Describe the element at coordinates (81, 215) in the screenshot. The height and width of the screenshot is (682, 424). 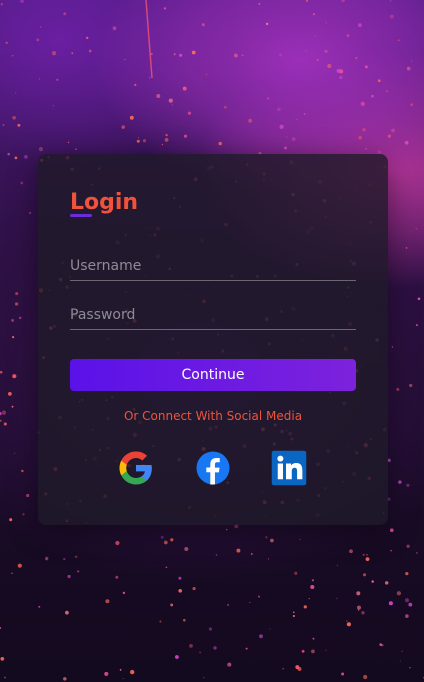
I see `title-underline` at that location.